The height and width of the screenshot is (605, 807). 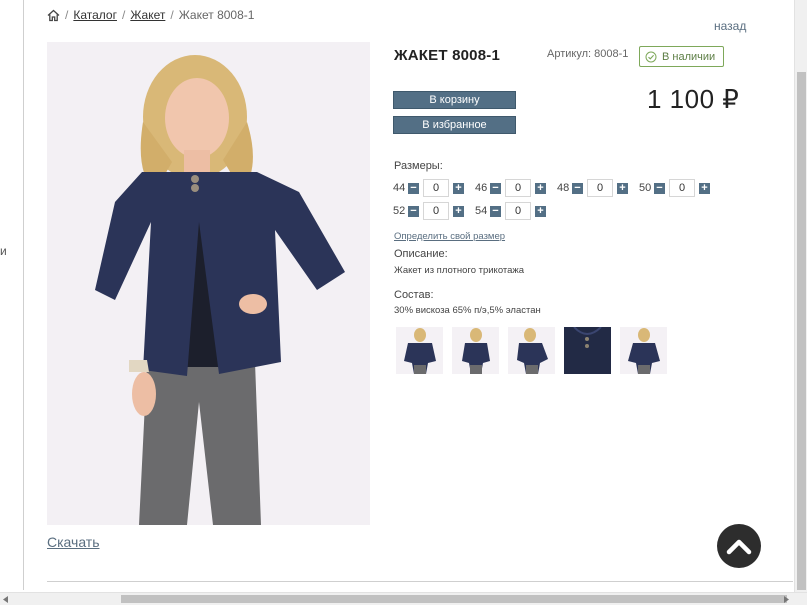 What do you see at coordinates (421, 254) in the screenshot?
I see `description-label: Описание:` at bounding box center [421, 254].